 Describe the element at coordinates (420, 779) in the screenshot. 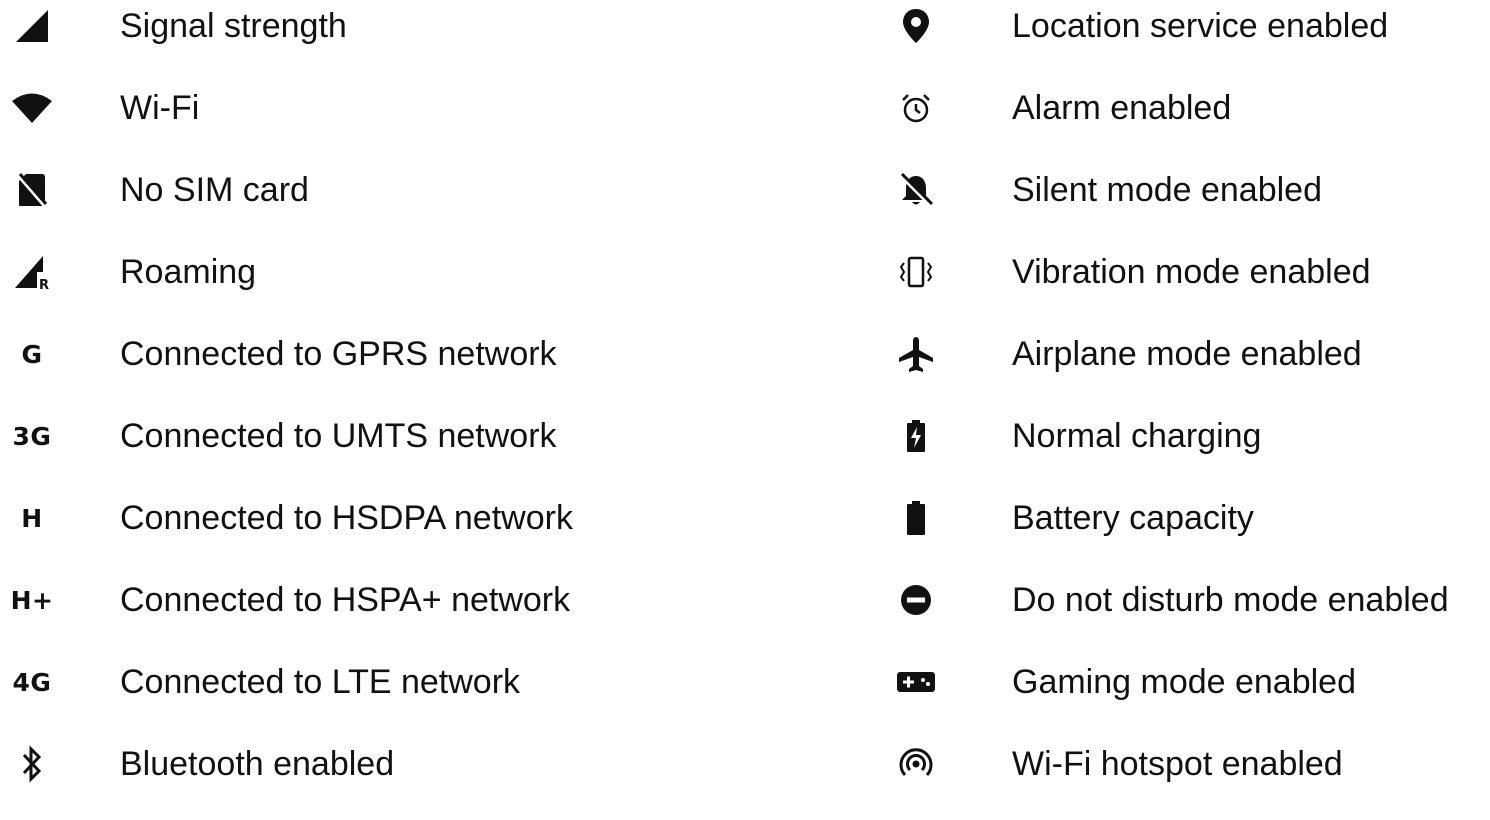

I see `legend-row-bluetooth: Bluetooth enabled` at that location.